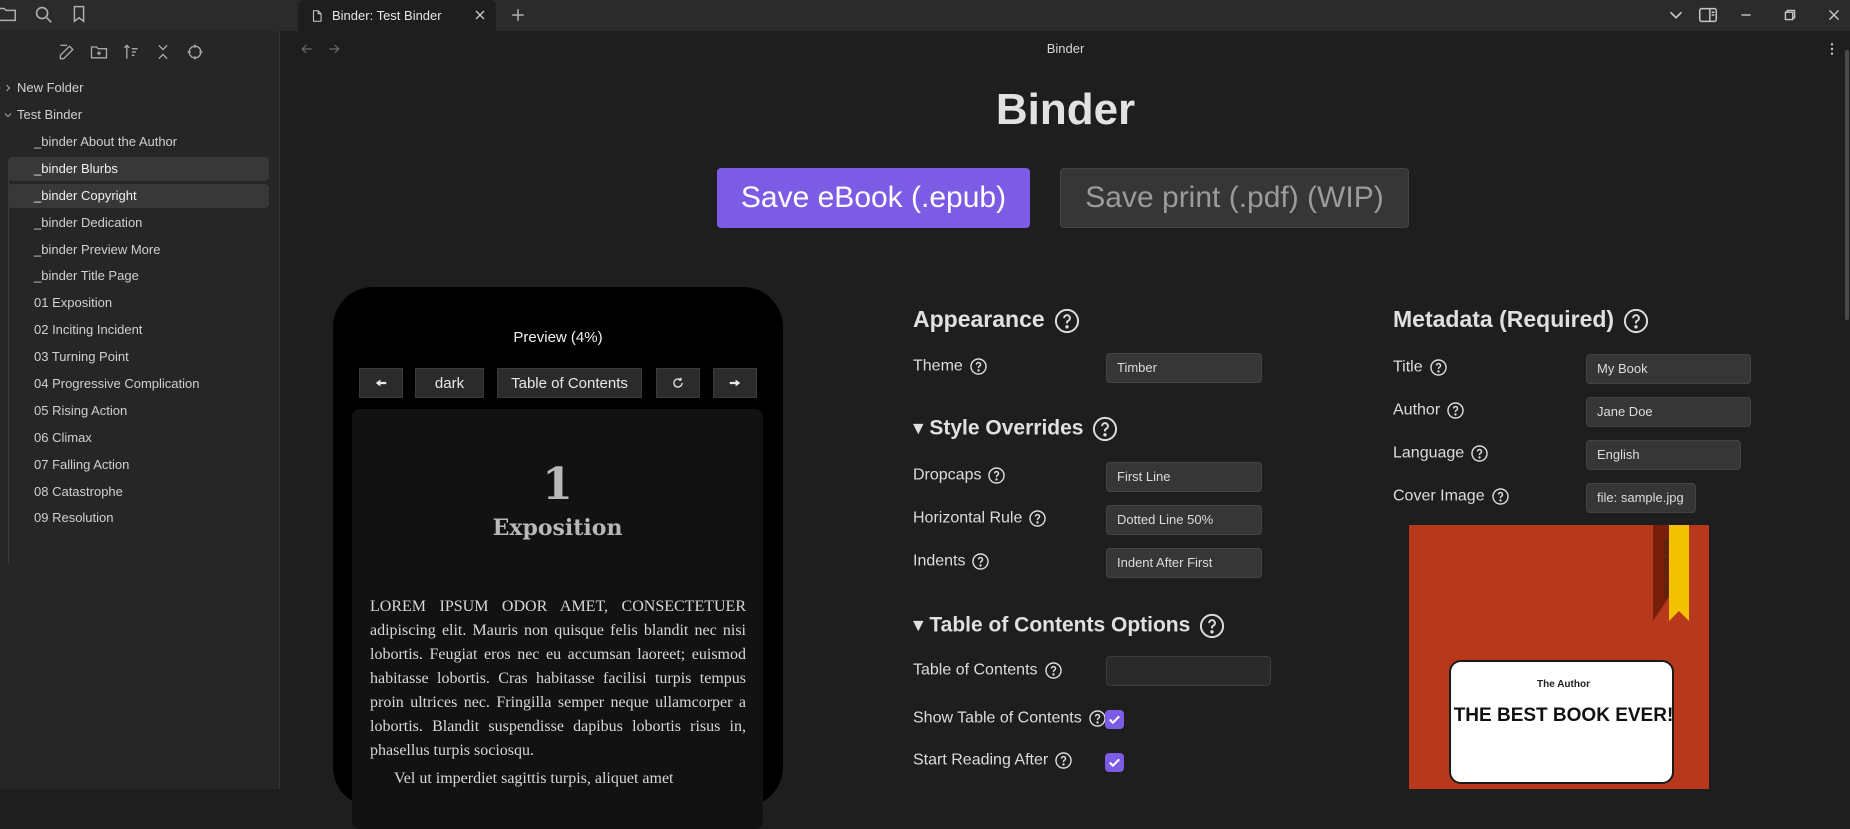 The height and width of the screenshot is (829, 1850). Describe the element at coordinates (951, 561) in the screenshot. I see `indents-label: Indents` at that location.